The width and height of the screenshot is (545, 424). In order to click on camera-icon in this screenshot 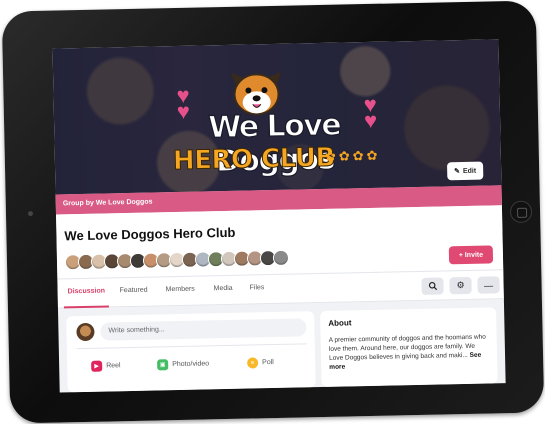, I will do `click(30, 214)`.